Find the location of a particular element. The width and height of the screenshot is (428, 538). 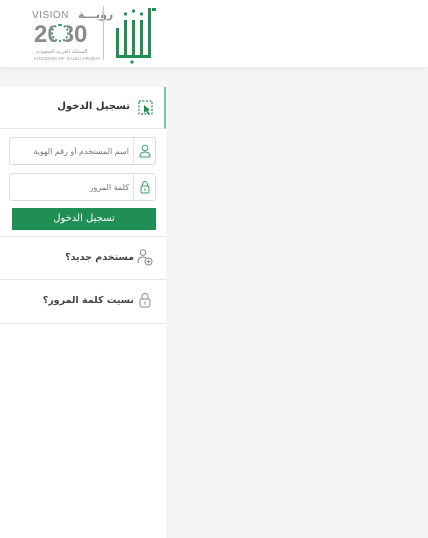

user-icon is located at coordinates (145, 151).